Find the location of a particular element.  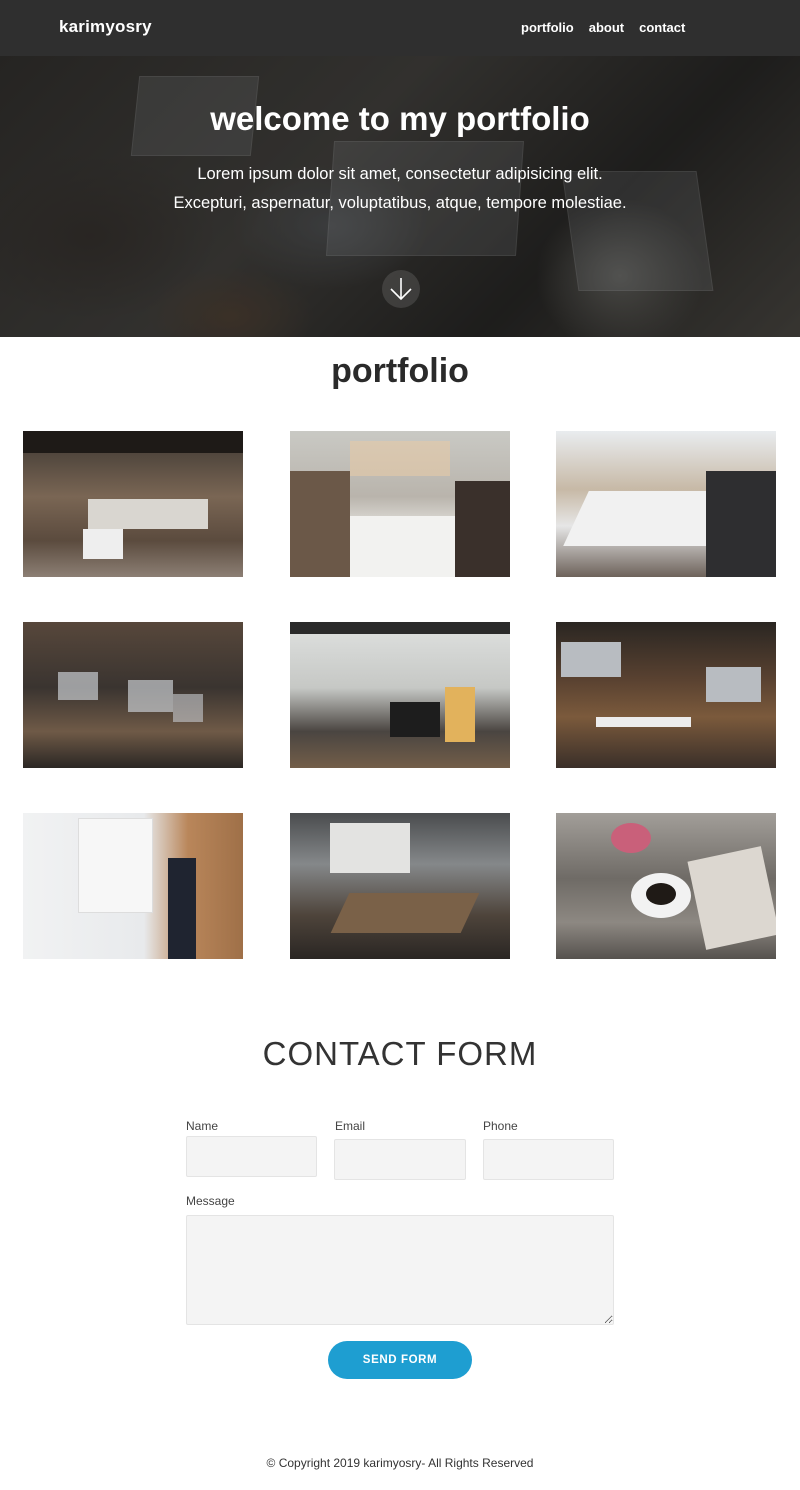

portfolio-item-conference-room is located at coordinates (666, 504).